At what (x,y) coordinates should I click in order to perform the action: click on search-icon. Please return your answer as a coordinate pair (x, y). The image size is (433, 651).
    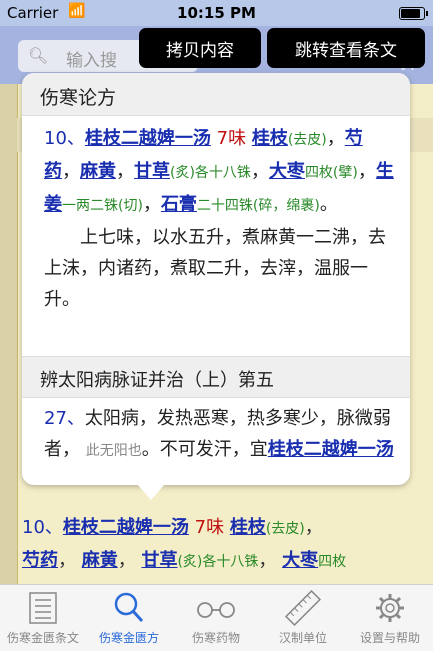
    Looking at the image, I should click on (129, 607).